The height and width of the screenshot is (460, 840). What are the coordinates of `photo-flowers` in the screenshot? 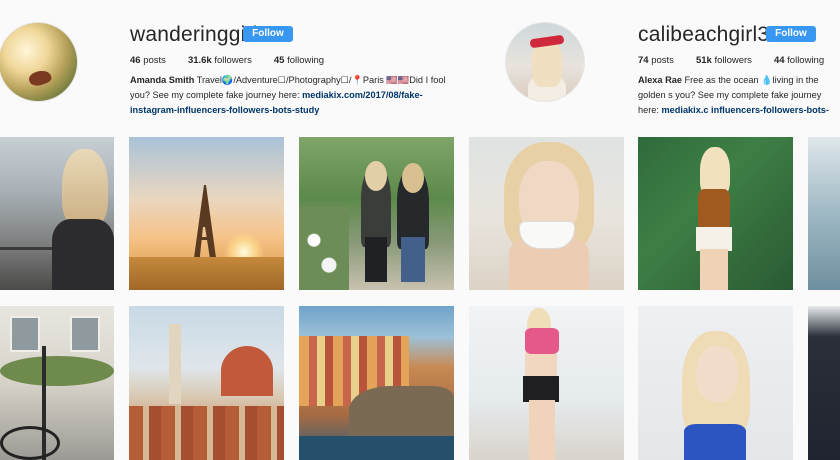 It's located at (324, 248).